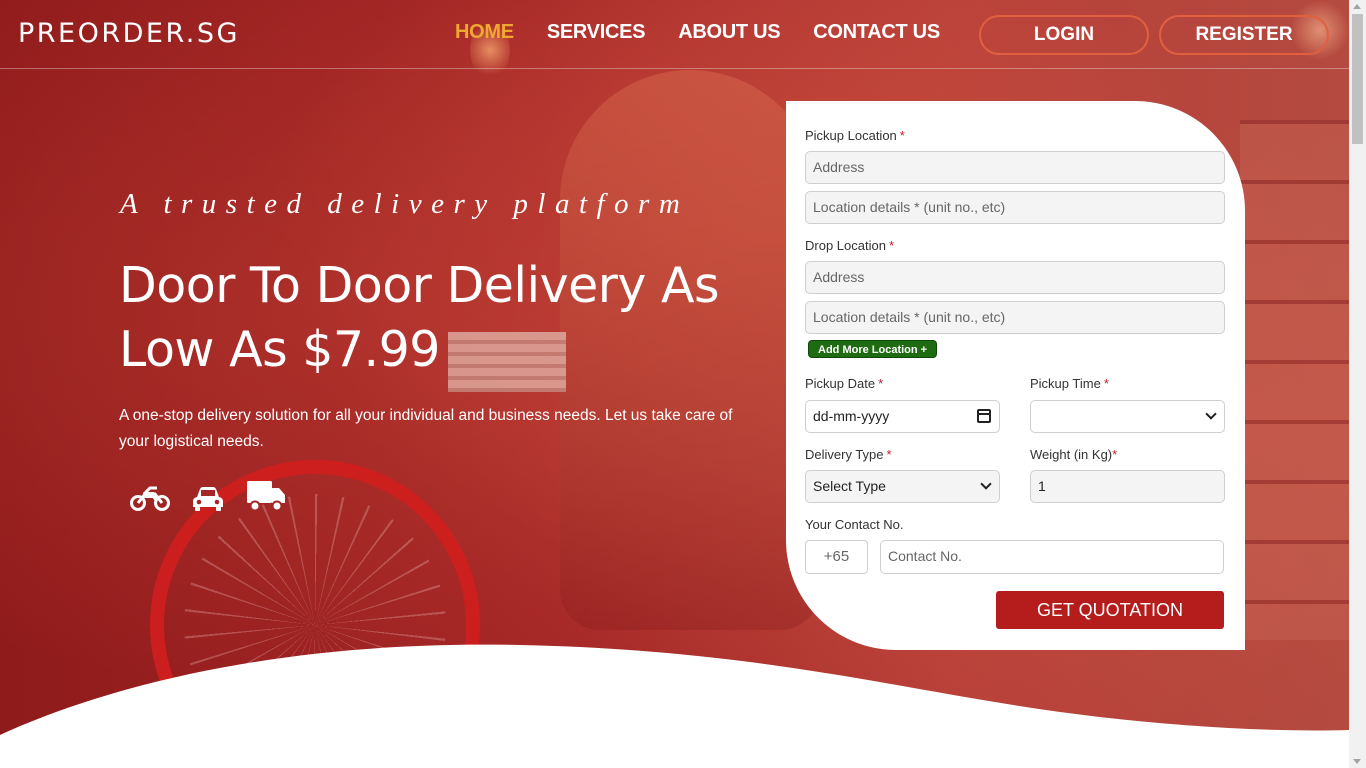  What do you see at coordinates (419, 317) in the screenshot?
I see `hero-headline: Door To Door Delivery As Low As $7.99` at bounding box center [419, 317].